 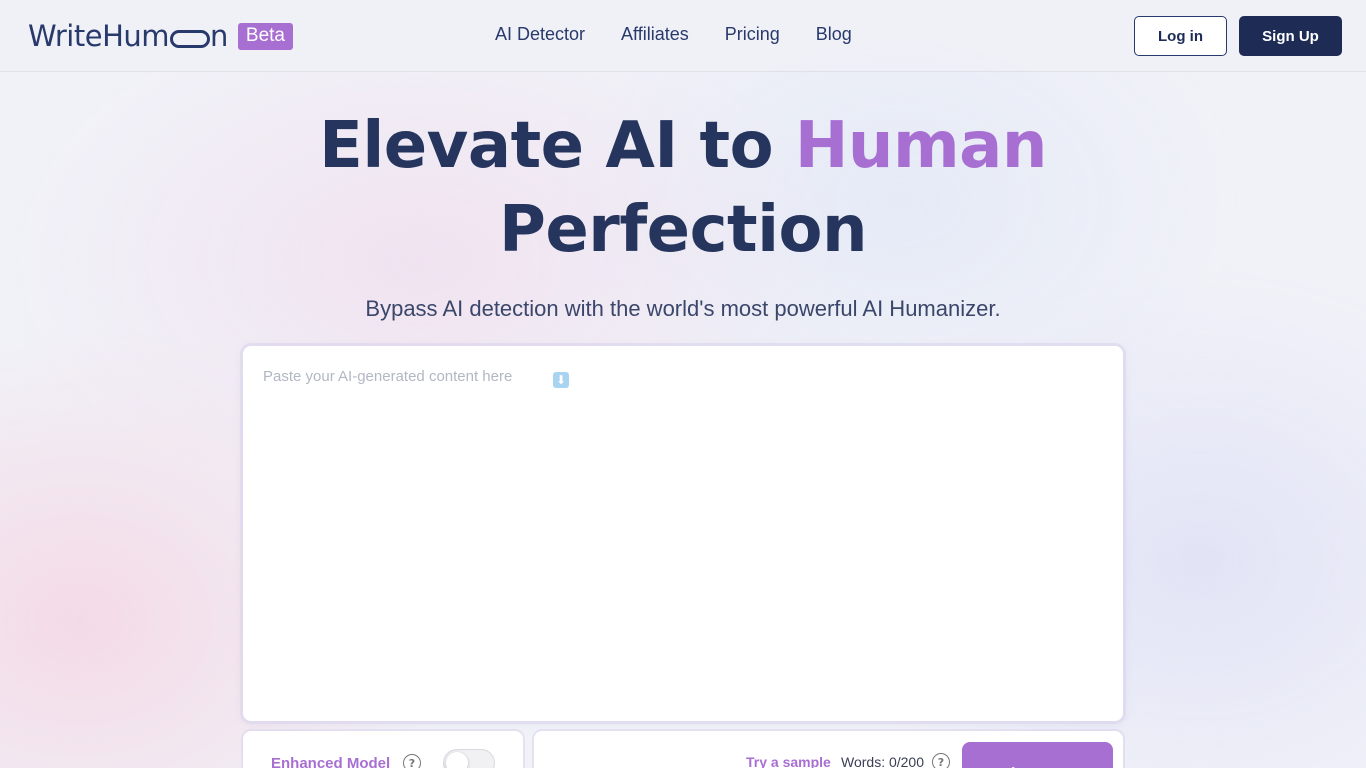 I want to click on hero-title-accent: Human, so click(x=921, y=146).